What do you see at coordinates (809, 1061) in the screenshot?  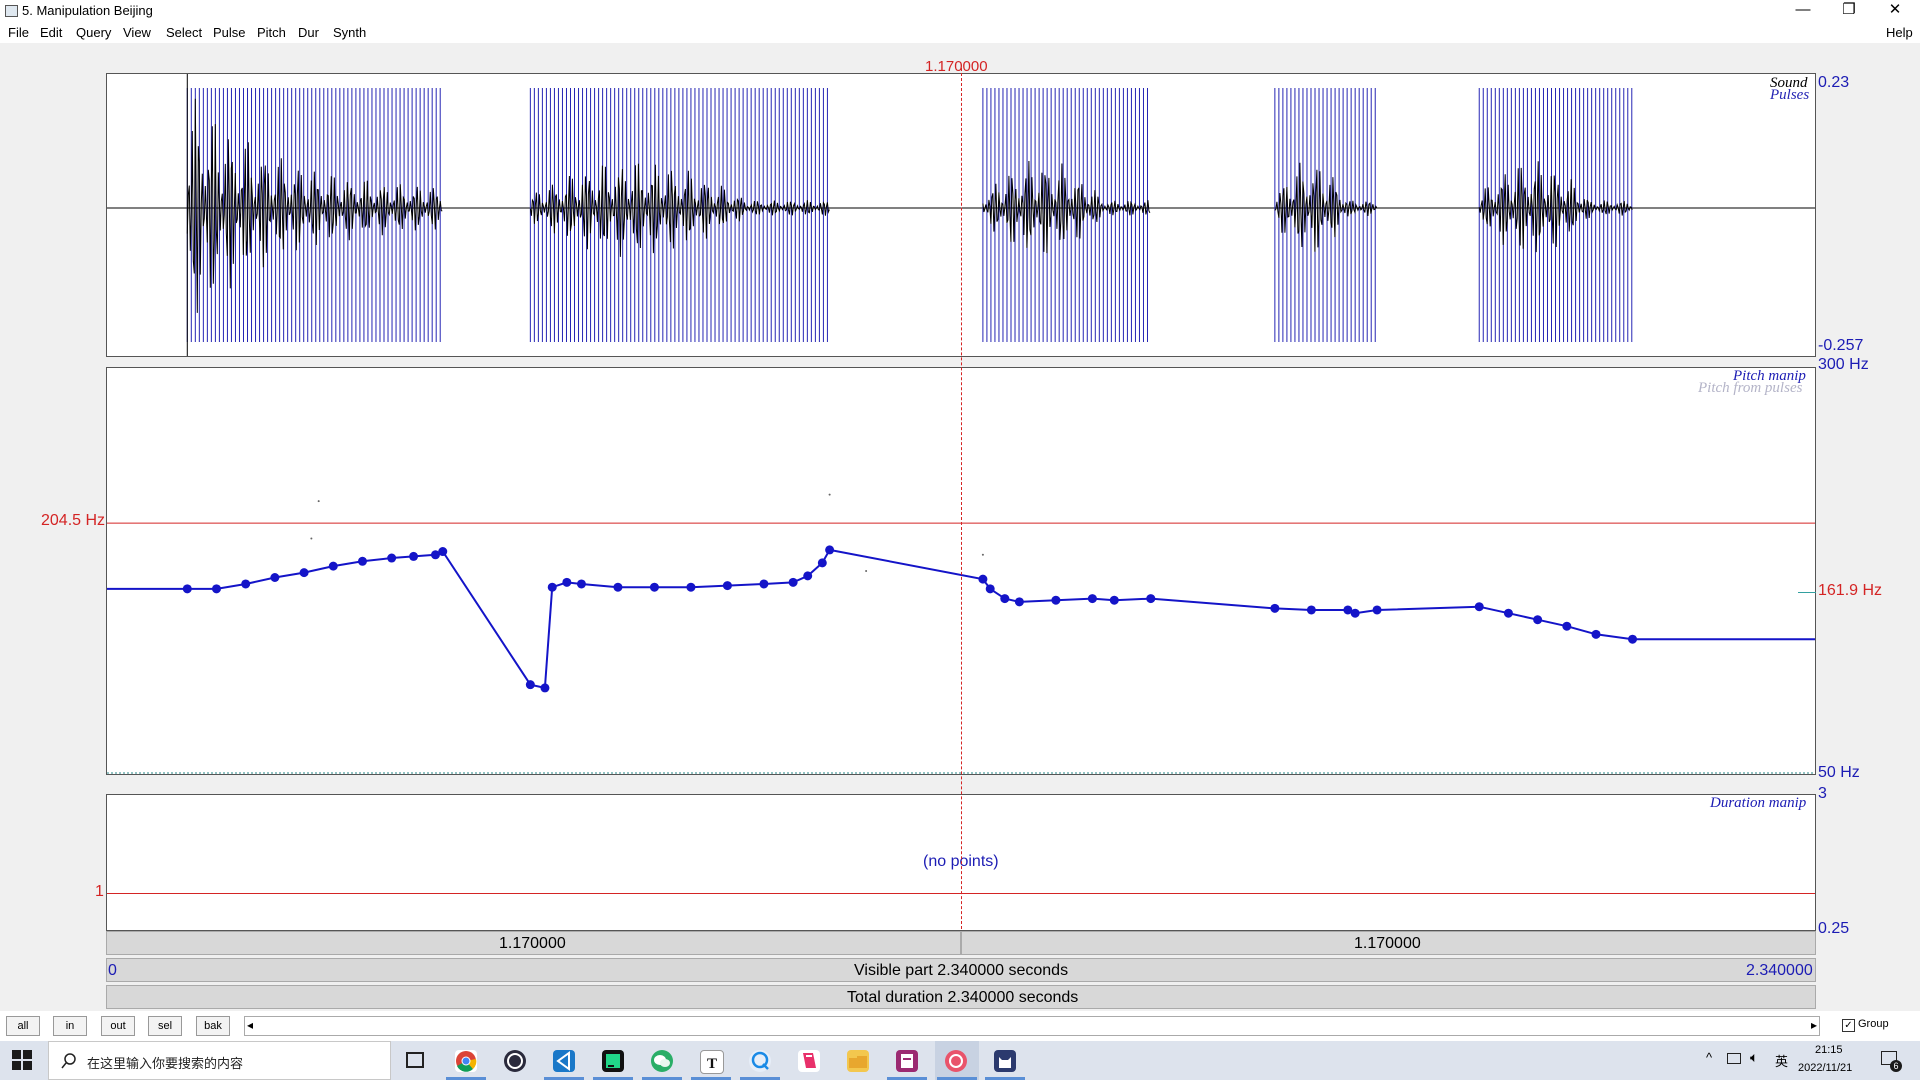 I see `edit-app-icon` at bounding box center [809, 1061].